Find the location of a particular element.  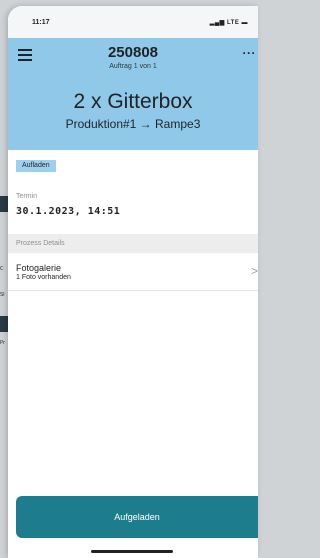

order-subtitle: Auftrag 1 von 1 is located at coordinates (133, 66).